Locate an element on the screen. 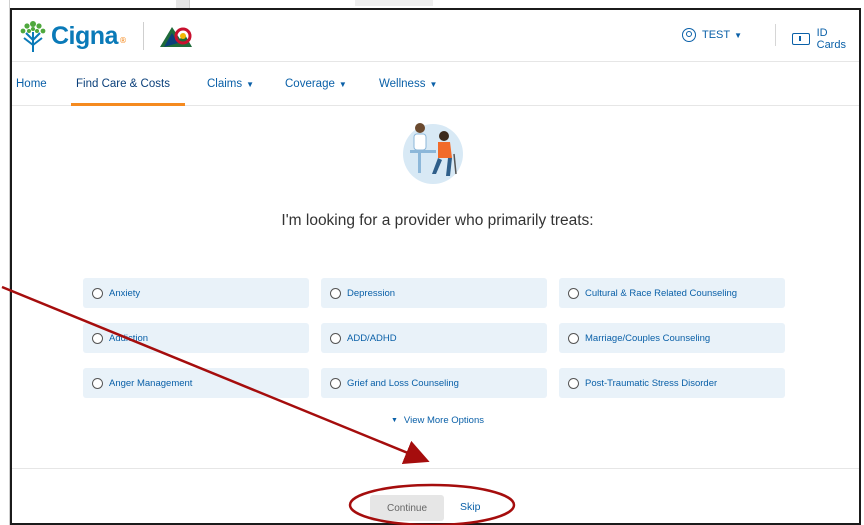 Image resolution: width=864 pixels, height=525 pixels. option-label: Cultural & Race Related Counseling is located at coordinates (661, 293).